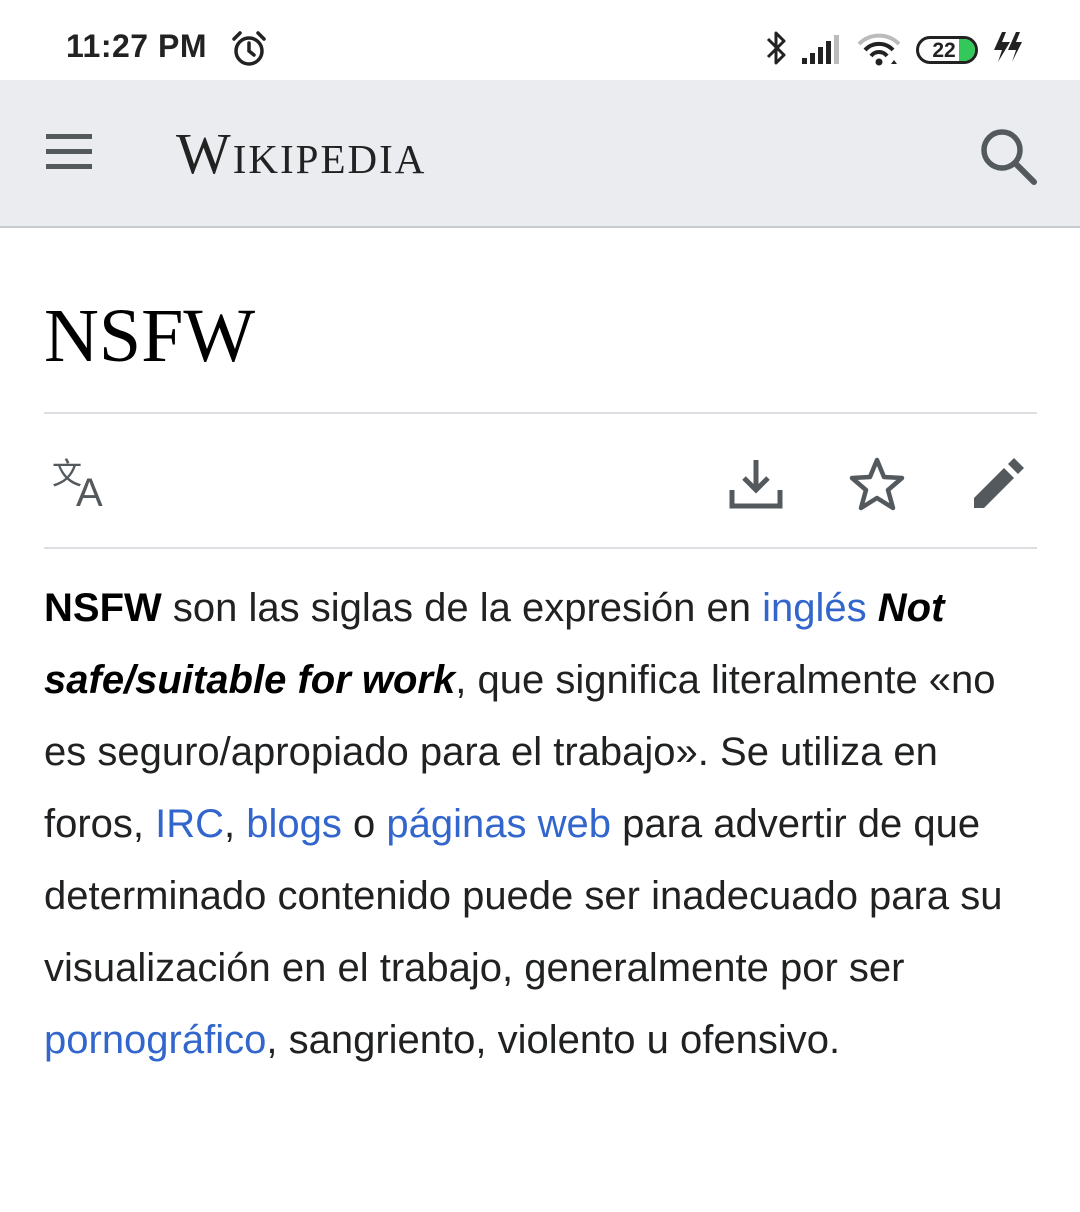  Describe the element at coordinates (998, 486) in the screenshot. I see `edit-pencil-icon` at that location.